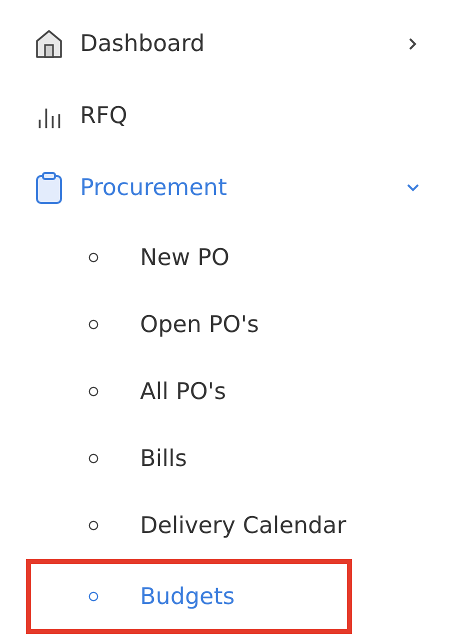 Image resolution: width=450 pixels, height=638 pixels. I want to click on submenu-item: Delivery Calendar, so click(189, 525).